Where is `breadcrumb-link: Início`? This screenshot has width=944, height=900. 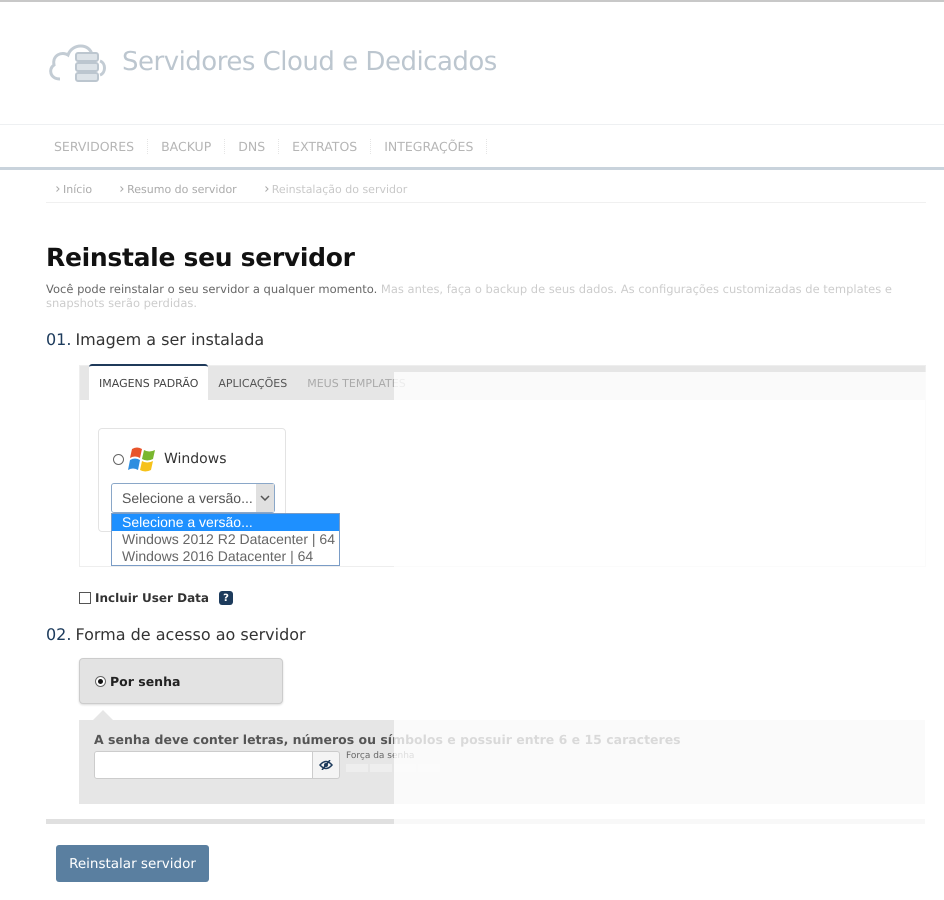 breadcrumb-link: Início is located at coordinates (77, 189).